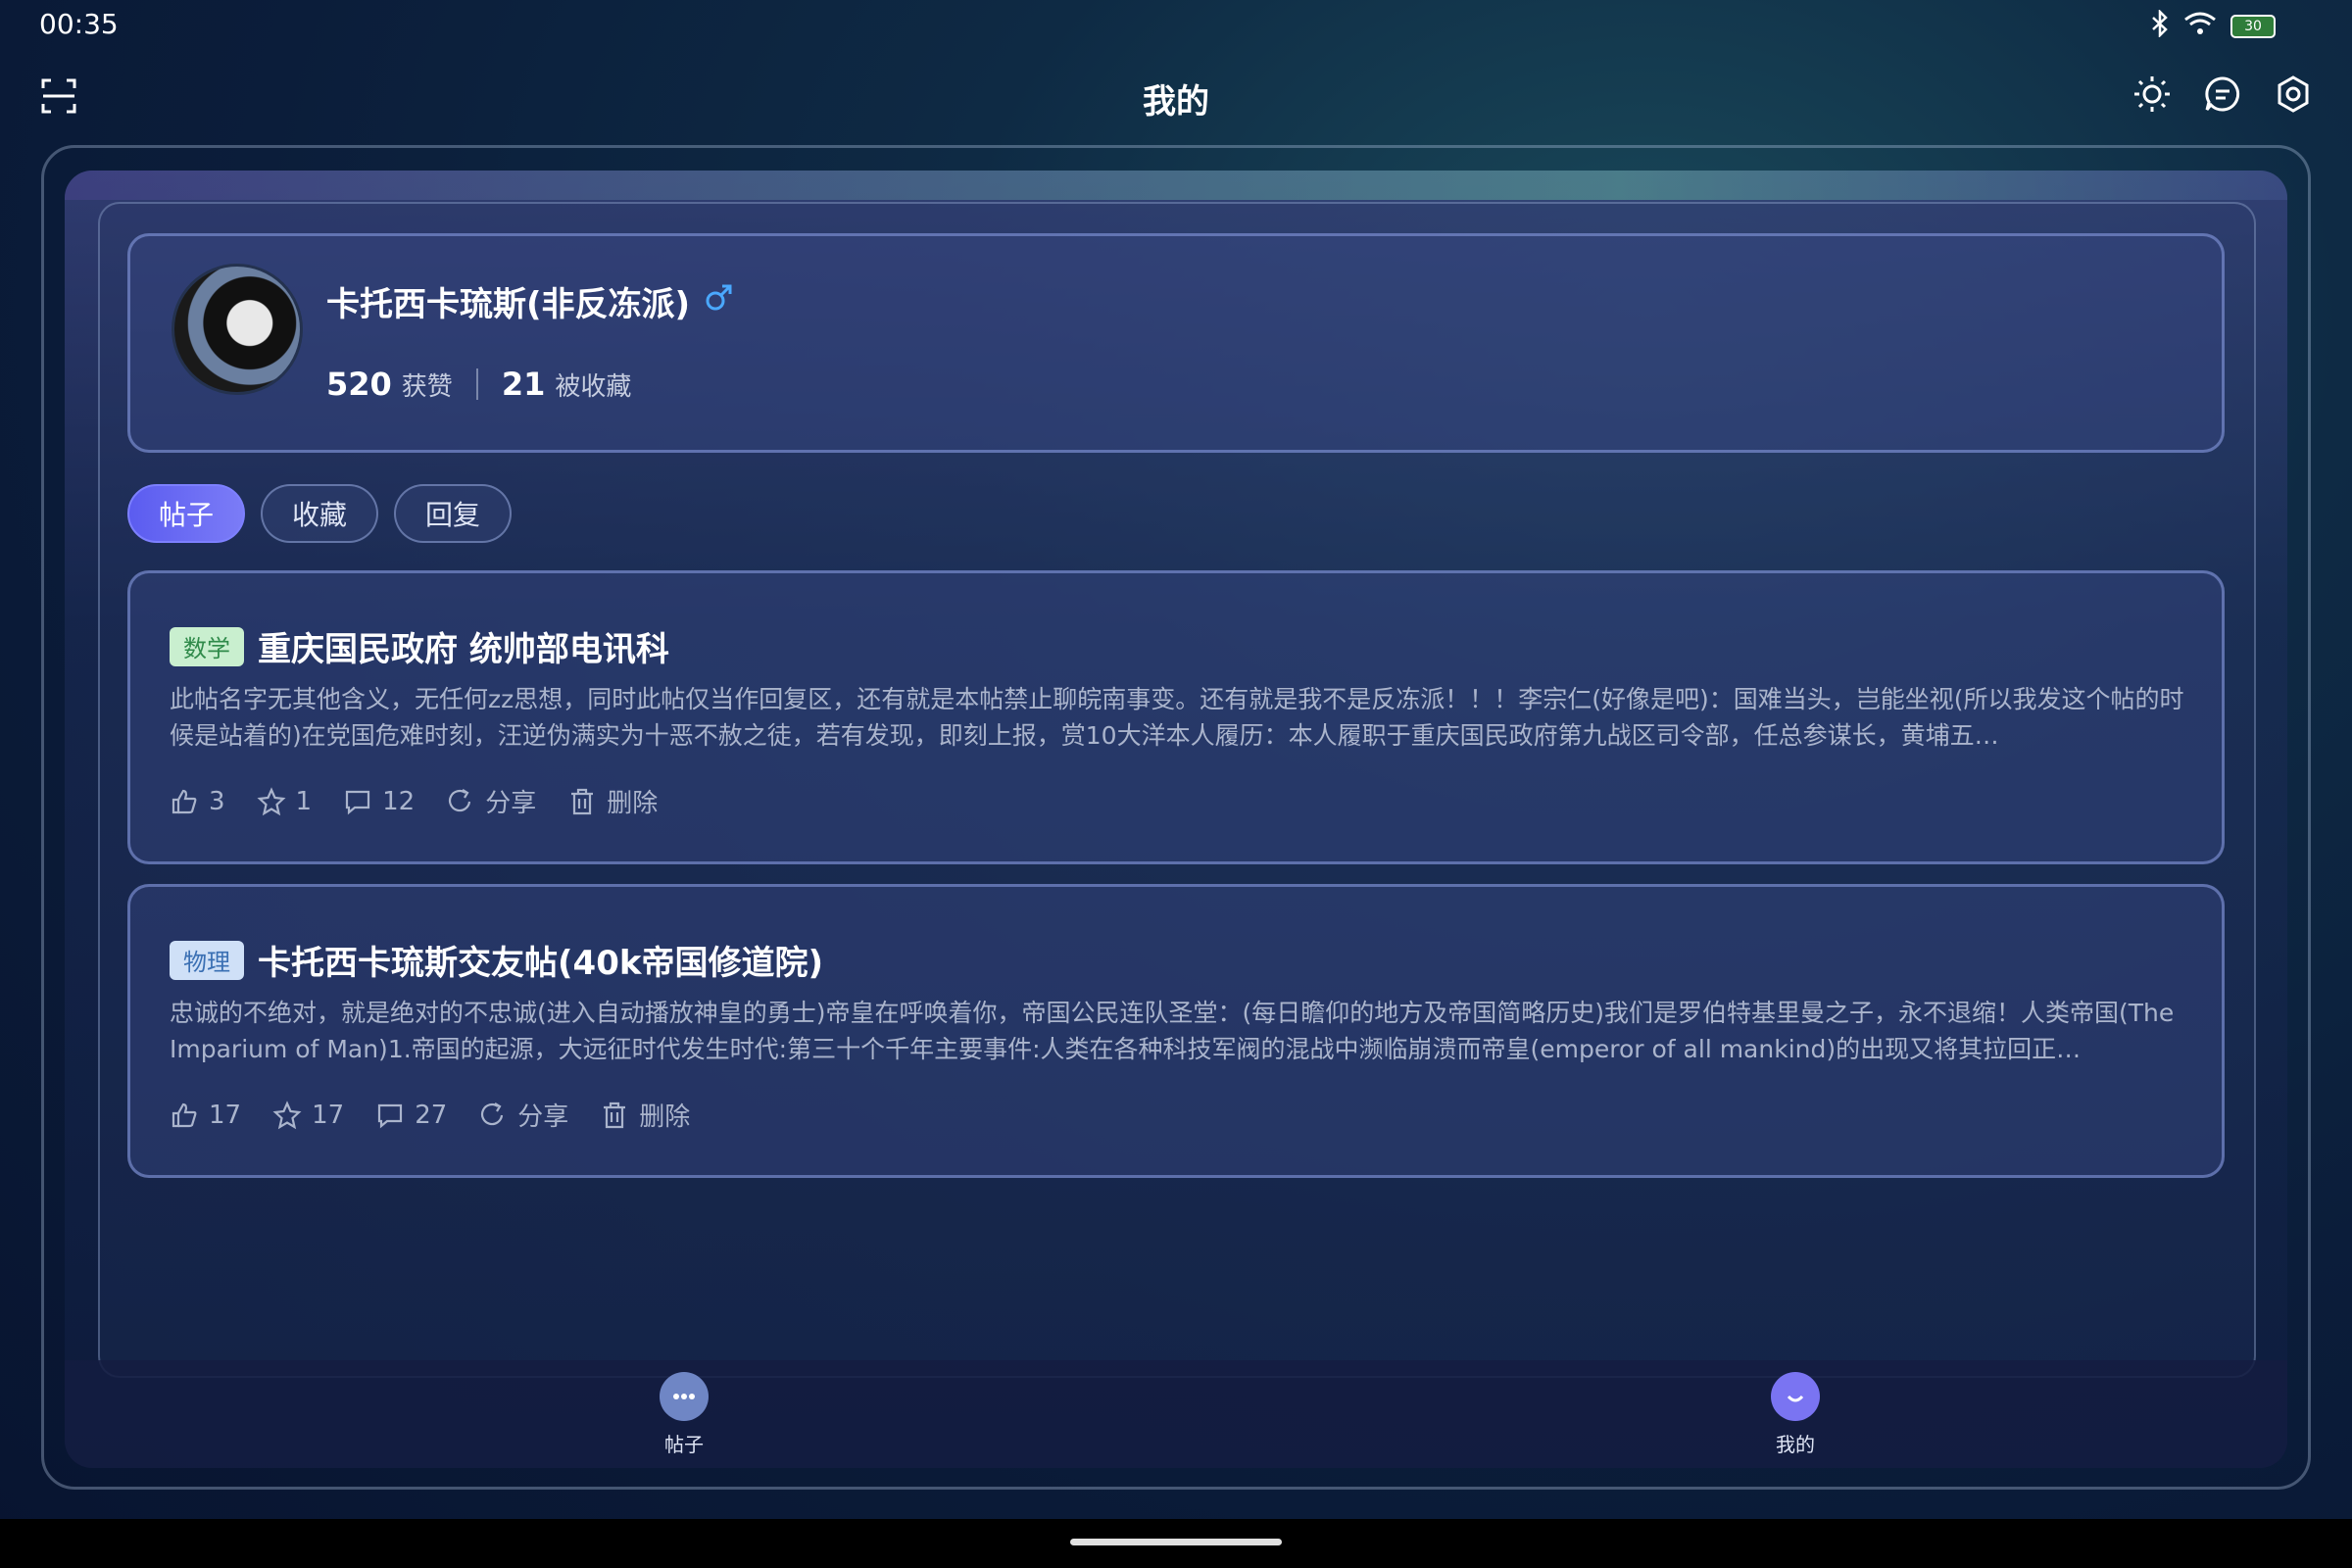 This screenshot has width=2352, height=1568. Describe the element at coordinates (463, 646) in the screenshot. I see `post-title: 重庆国民政府 统帅部电讯科` at that location.